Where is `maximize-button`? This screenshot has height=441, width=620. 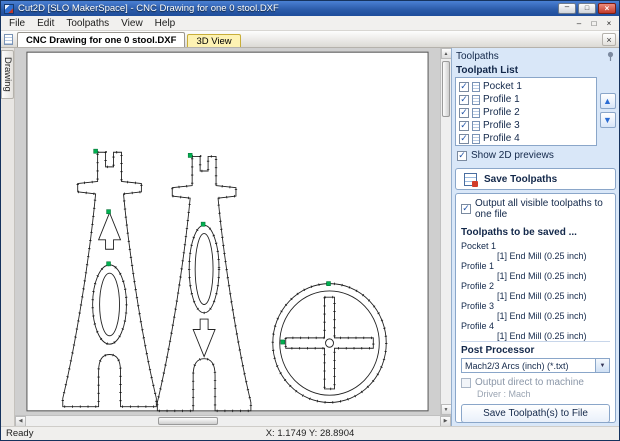 maximize-button is located at coordinates (587, 8).